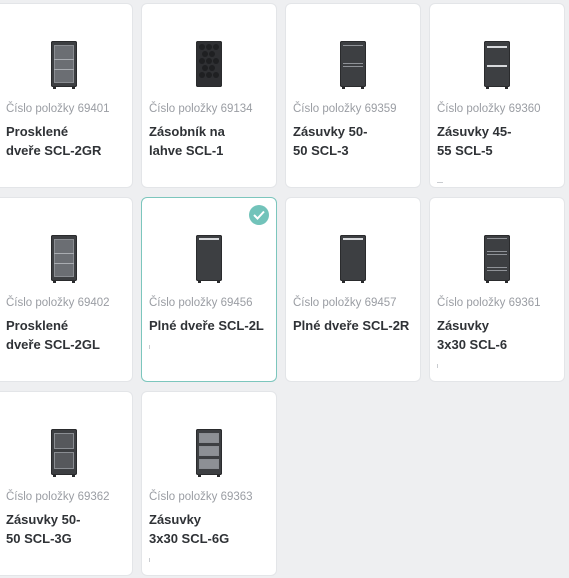 This screenshot has height=578, width=569. Describe the element at coordinates (474, 141) in the screenshot. I see `item-name: Zásuvky 45- 55 SCL-5` at that location.